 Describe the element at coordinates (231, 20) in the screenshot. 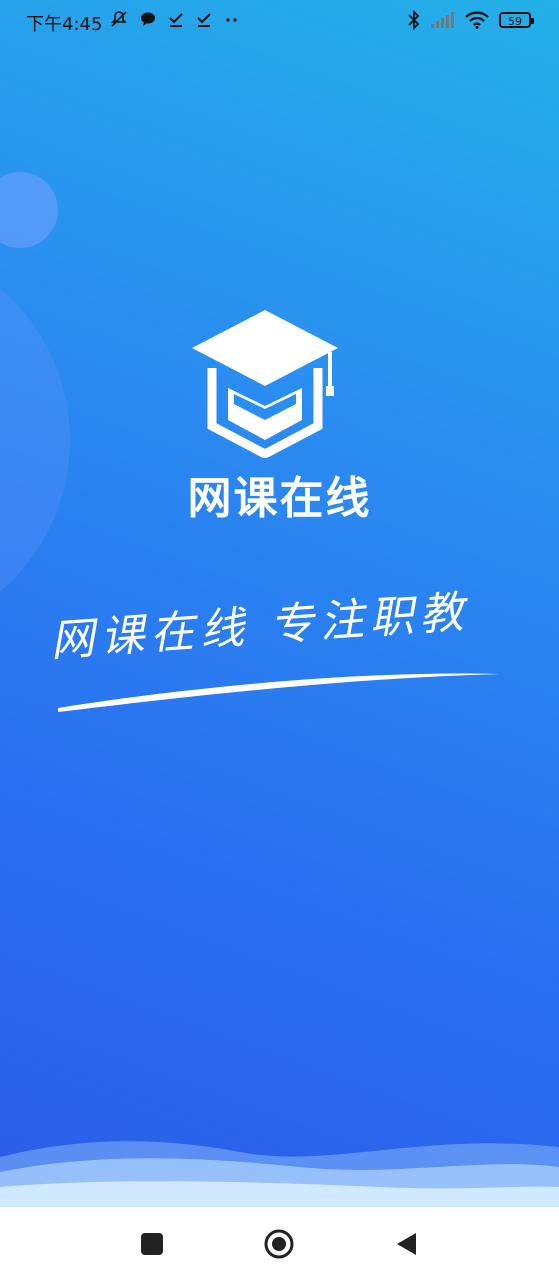

I see `more-dots-icon` at that location.